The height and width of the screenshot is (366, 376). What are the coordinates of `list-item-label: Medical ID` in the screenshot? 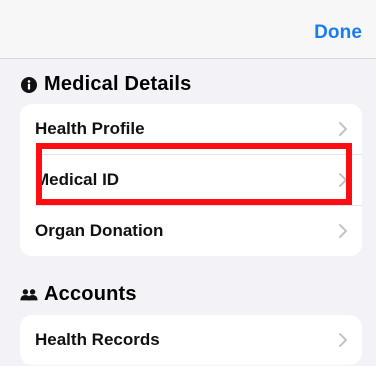 It's located at (77, 179).